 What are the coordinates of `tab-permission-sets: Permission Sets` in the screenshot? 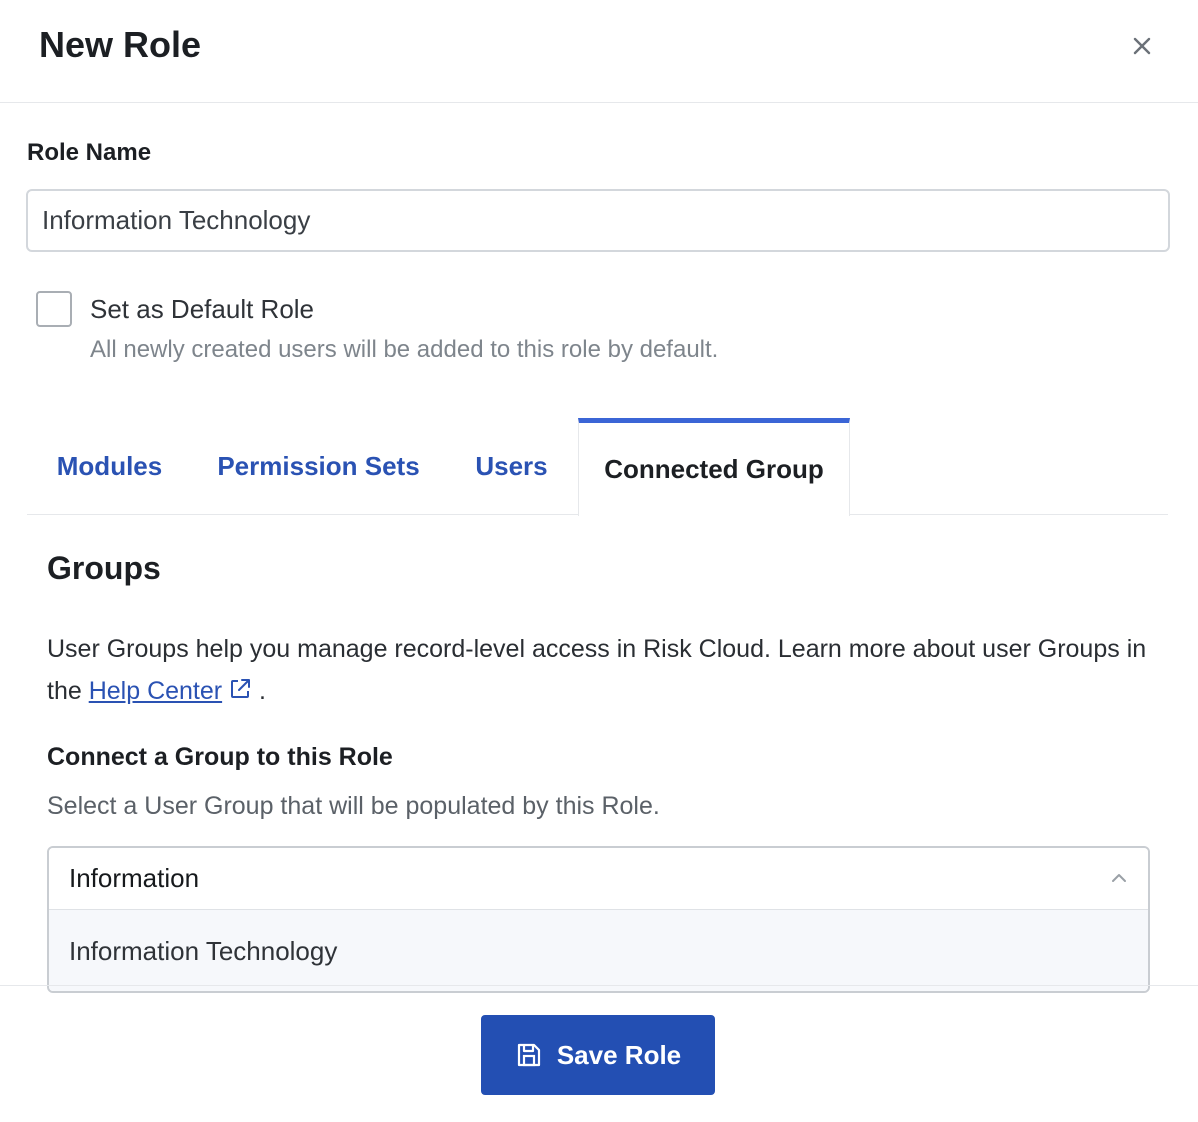 It's located at (318, 466).